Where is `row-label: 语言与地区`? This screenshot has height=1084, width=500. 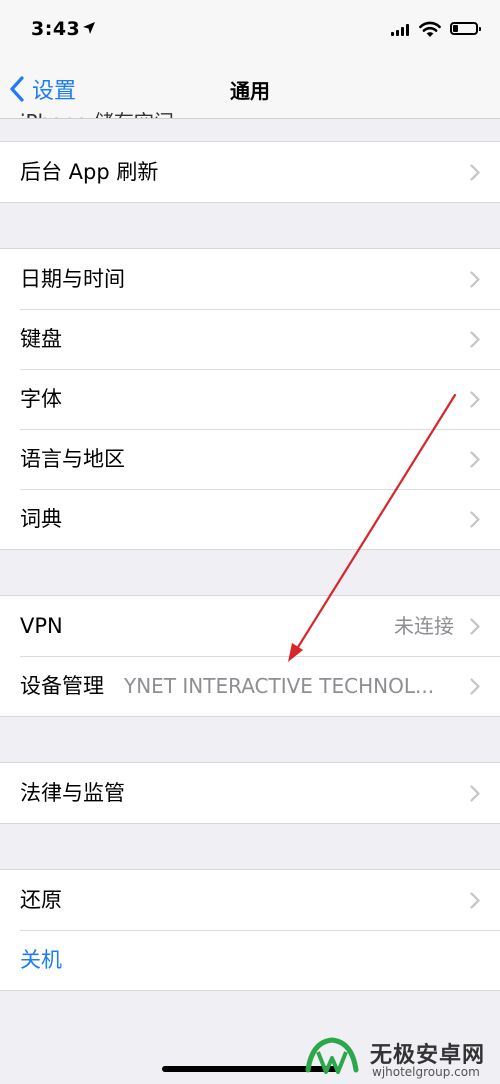
row-label: 语言与地区 is located at coordinates (72, 459).